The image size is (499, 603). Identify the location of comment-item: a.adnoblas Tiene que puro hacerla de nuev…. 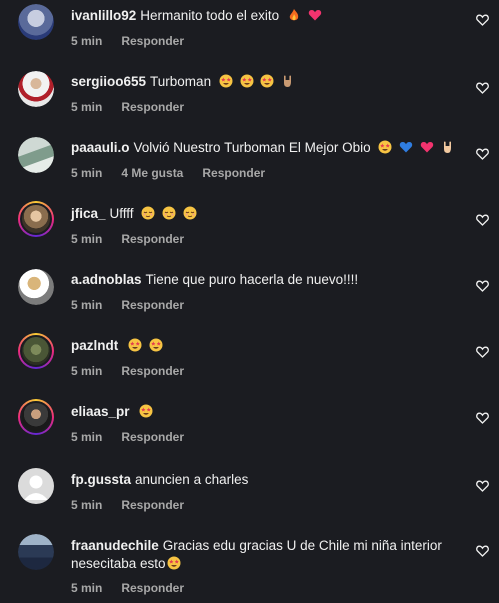
(249, 297).